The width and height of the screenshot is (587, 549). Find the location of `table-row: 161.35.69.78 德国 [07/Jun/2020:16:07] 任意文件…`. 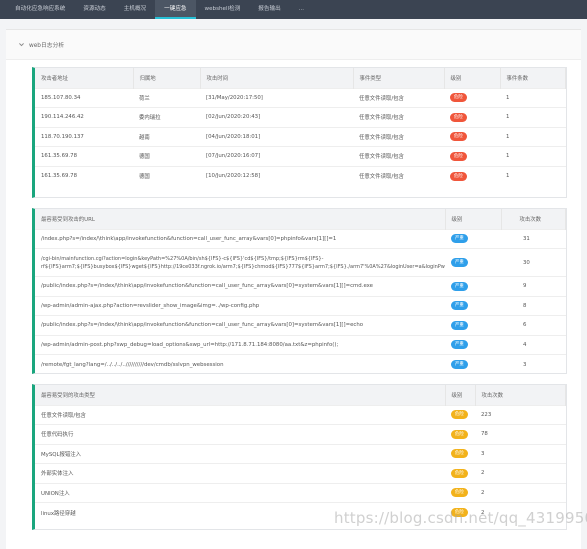

table-row: 161.35.69.78 德国 [07/Jun/2020:16:07] 任意文件… is located at coordinates (300, 156).